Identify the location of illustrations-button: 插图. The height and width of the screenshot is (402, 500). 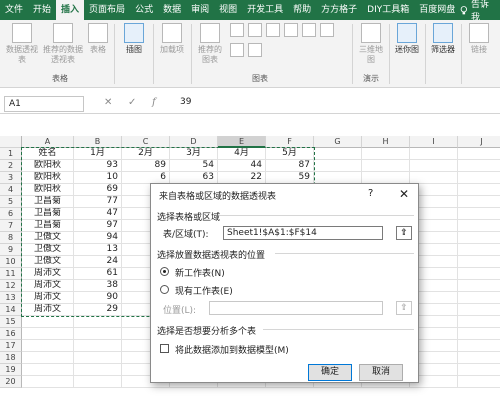
(134, 39).